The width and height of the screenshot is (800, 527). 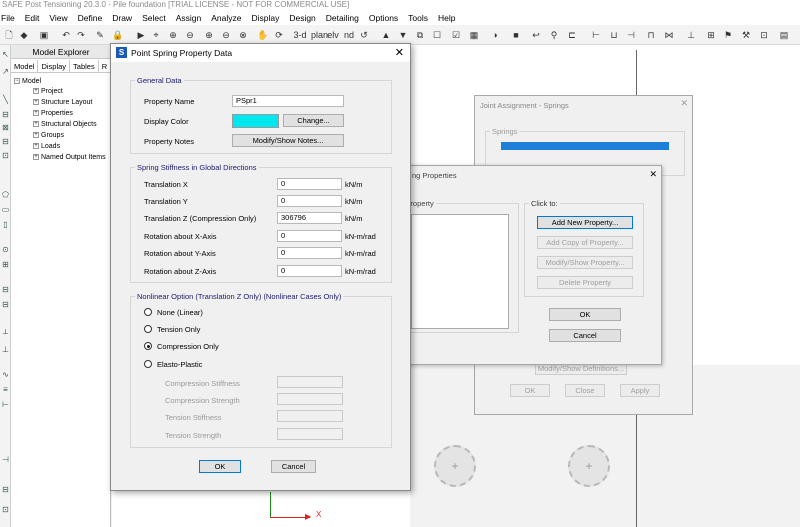 What do you see at coordinates (614, 35) in the screenshot?
I see `show-beam-icon: ⊔` at bounding box center [614, 35].